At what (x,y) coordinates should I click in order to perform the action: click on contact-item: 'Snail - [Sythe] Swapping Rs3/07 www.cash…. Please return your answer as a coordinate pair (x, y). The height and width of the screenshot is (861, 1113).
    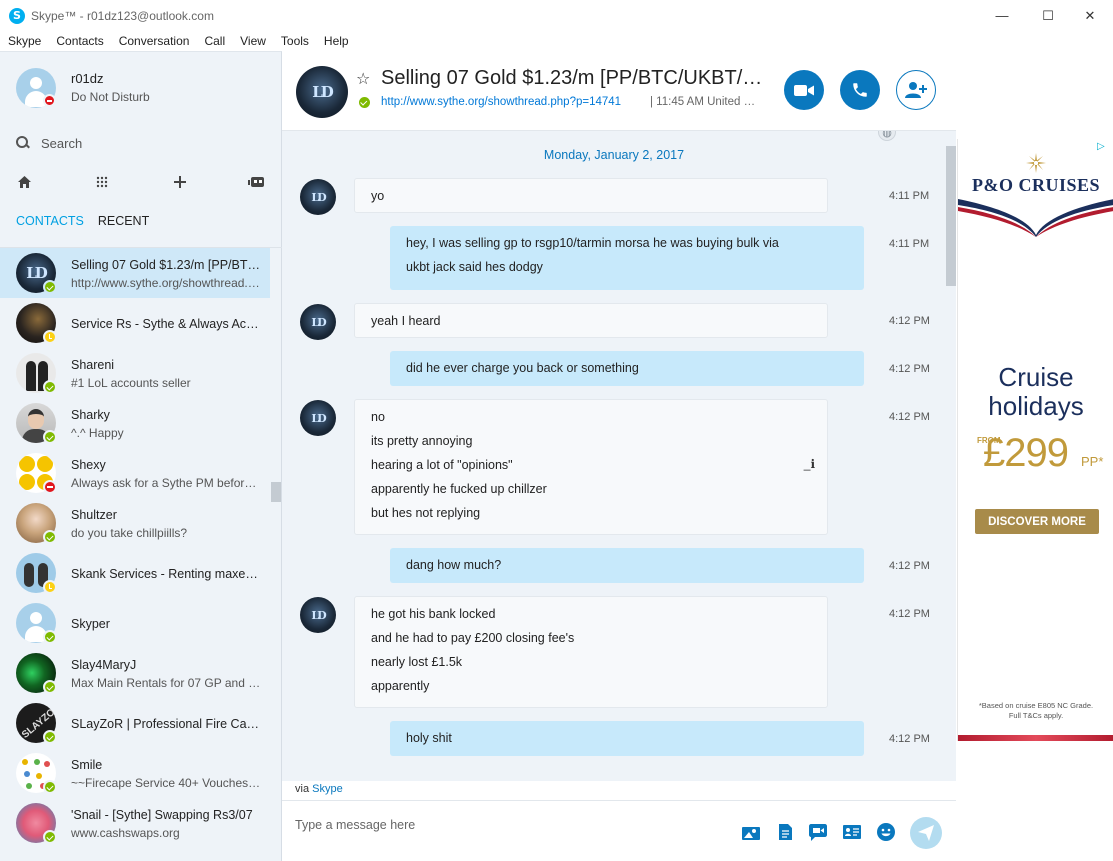
    Looking at the image, I should click on (135, 823).